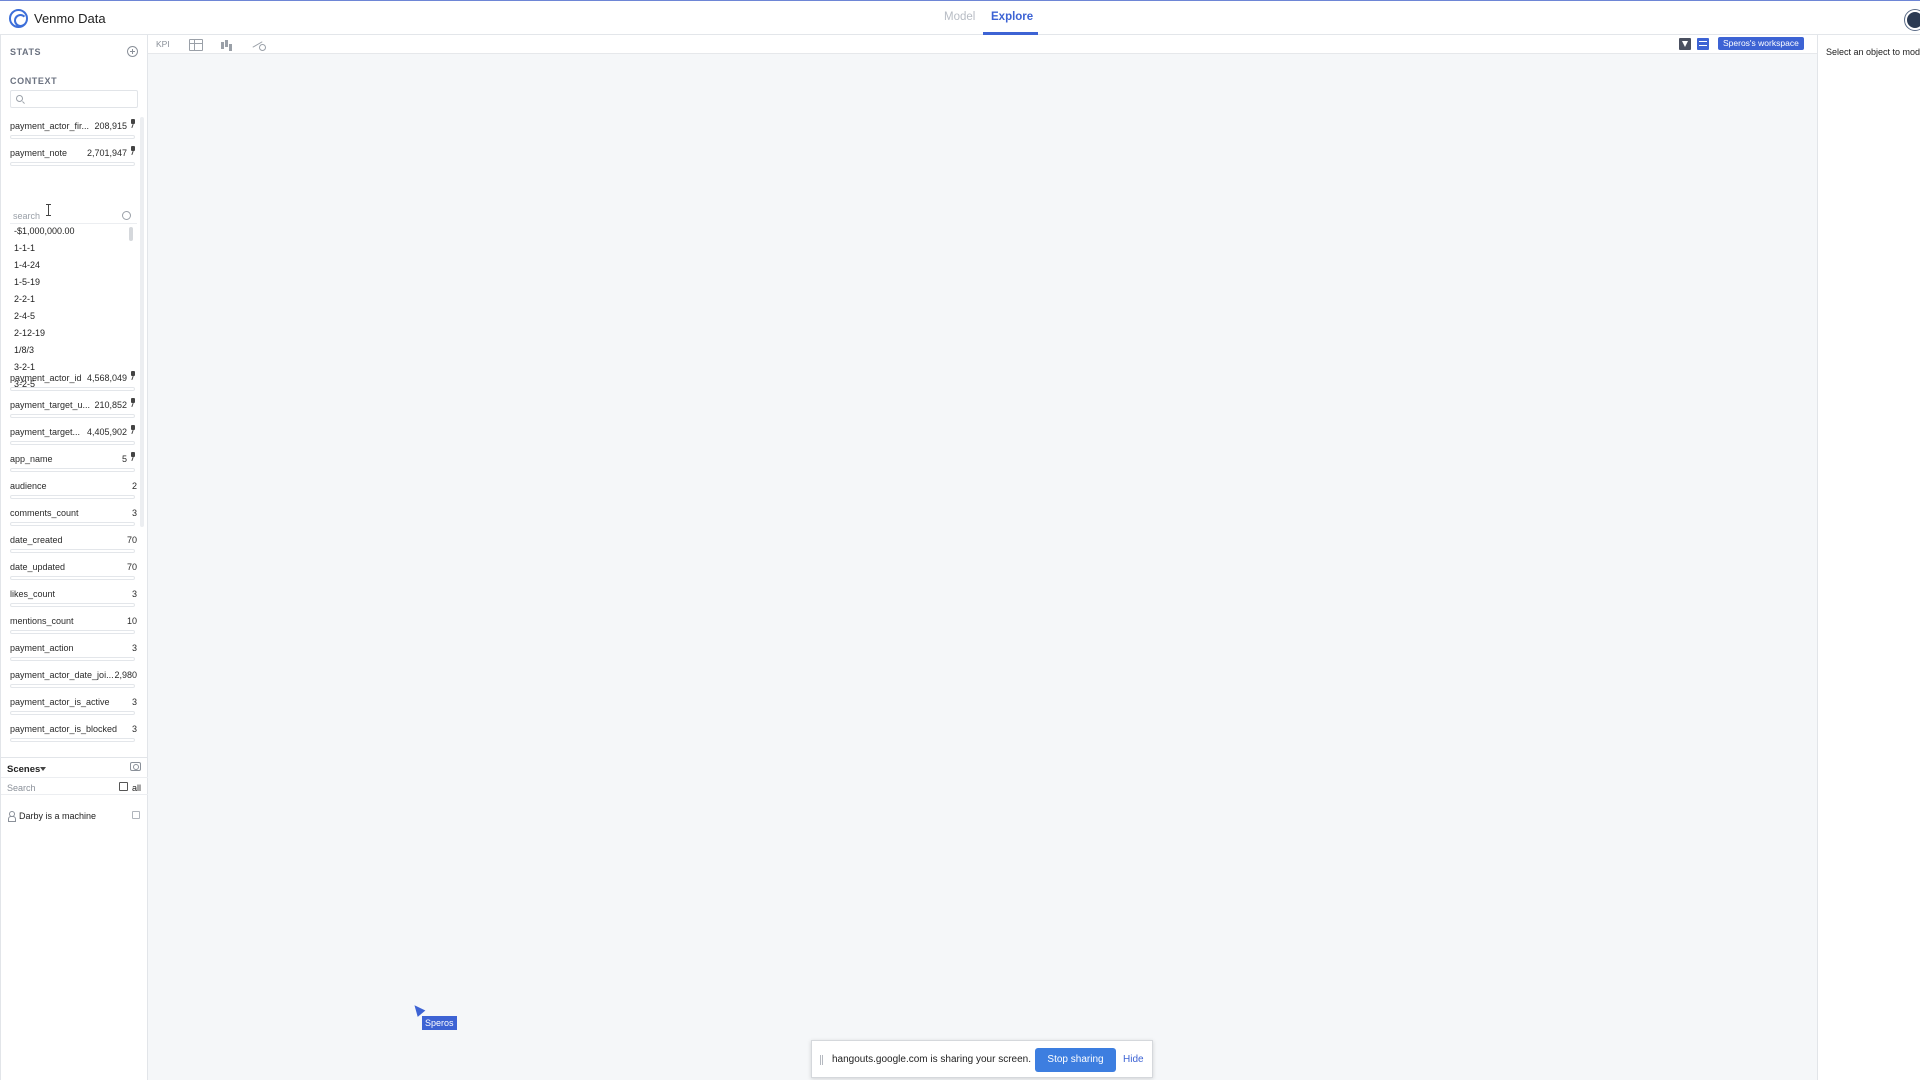  I want to click on value-item: -$1,000,000.00, so click(44, 231).